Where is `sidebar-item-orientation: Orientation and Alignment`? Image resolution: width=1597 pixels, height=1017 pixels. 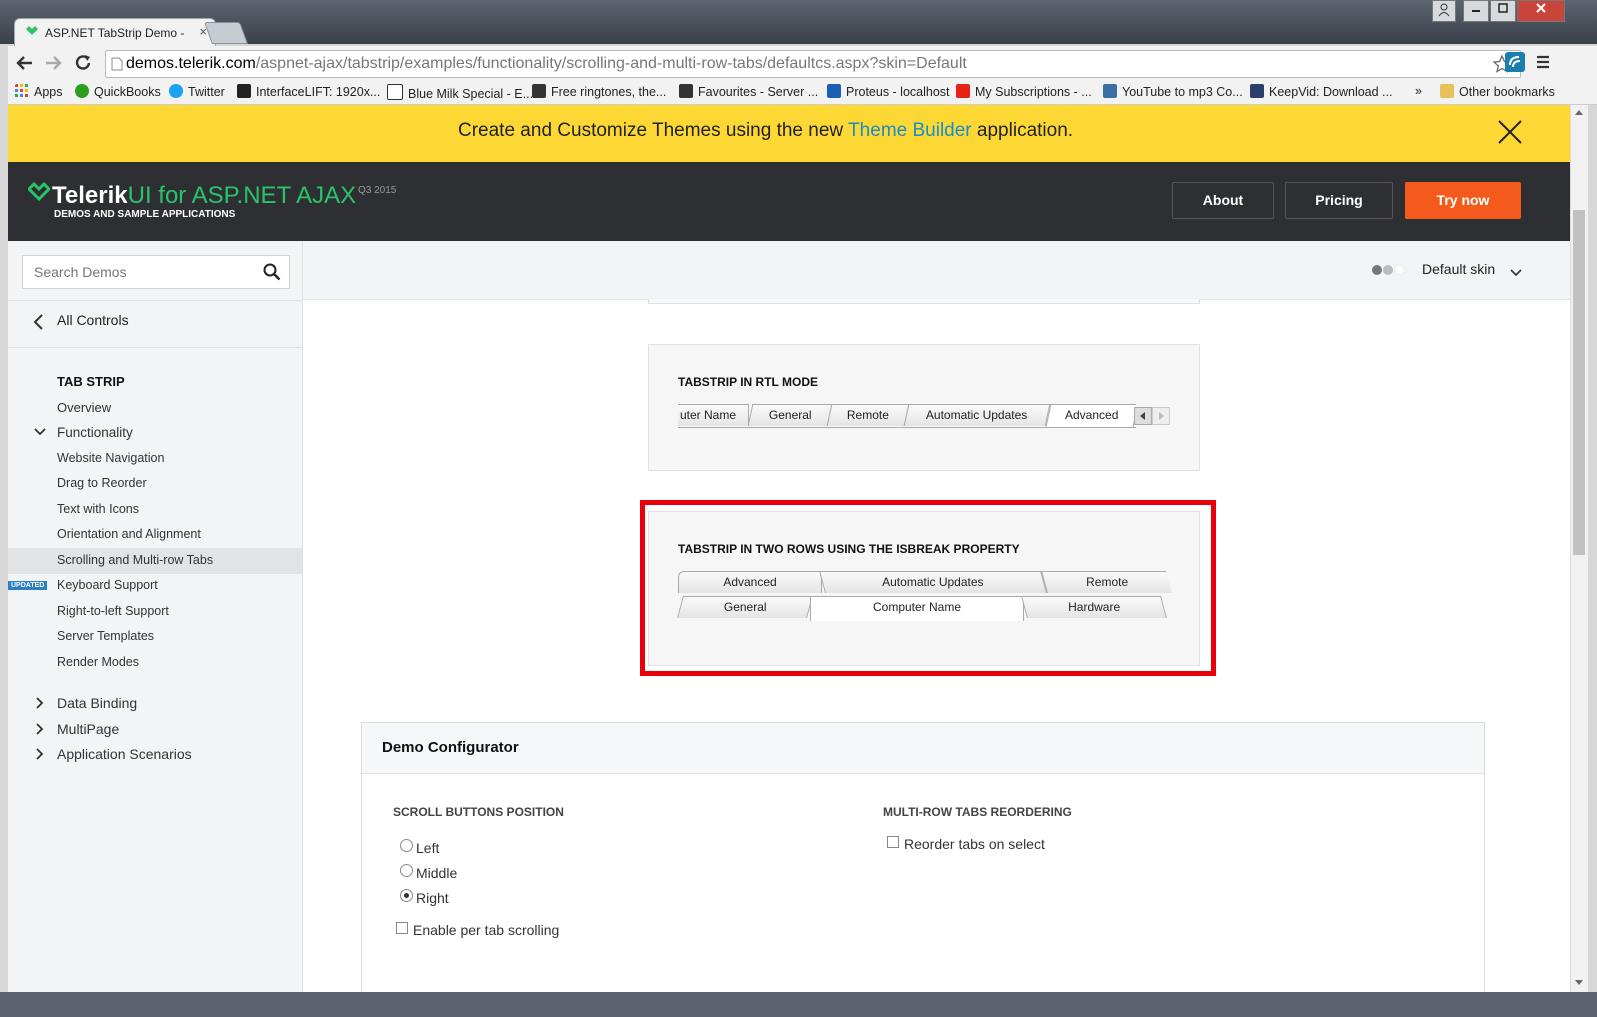 sidebar-item-orientation: Orientation and Alignment is located at coordinates (129, 534).